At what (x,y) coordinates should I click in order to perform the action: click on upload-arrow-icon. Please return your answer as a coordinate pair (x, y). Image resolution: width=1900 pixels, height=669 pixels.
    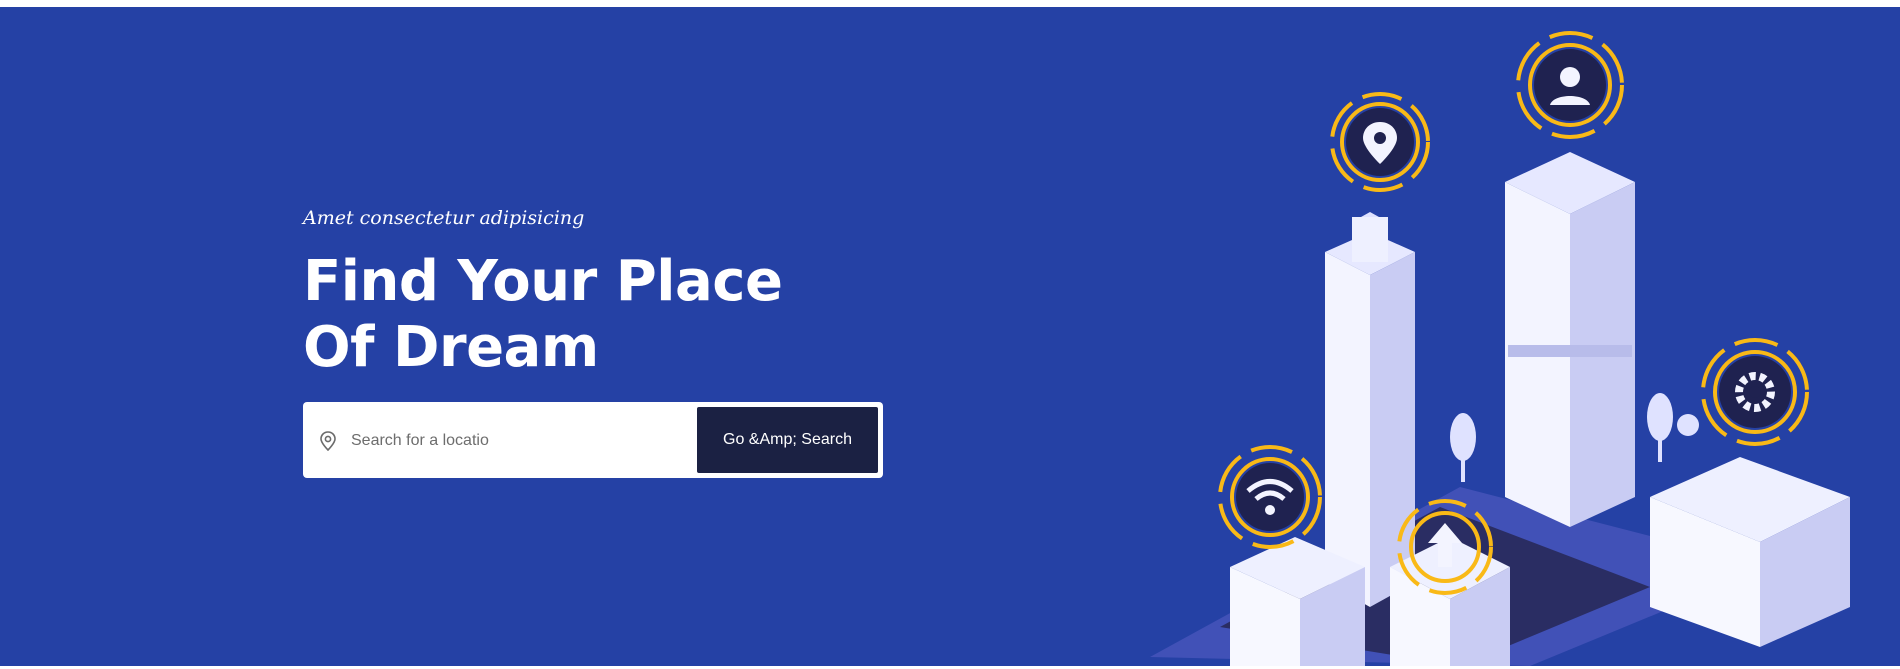
    Looking at the image, I should click on (1445, 547).